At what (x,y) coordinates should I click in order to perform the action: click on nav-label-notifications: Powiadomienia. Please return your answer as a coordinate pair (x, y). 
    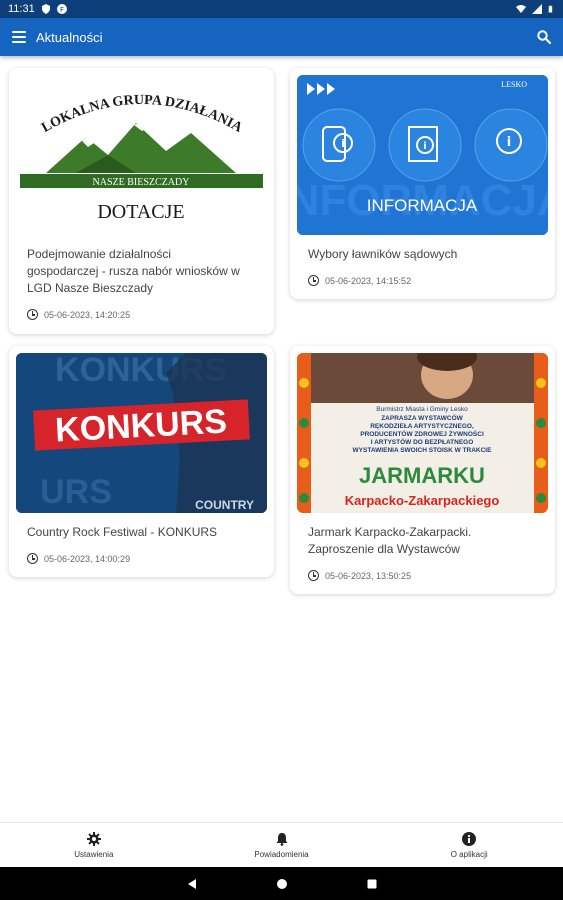
    Looking at the image, I should click on (281, 854).